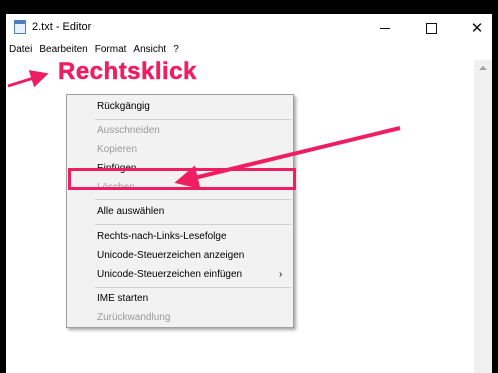 The width and height of the screenshot is (498, 373). Describe the element at coordinates (28, 79) in the screenshot. I see `arrow-to-rechtsklick` at that location.